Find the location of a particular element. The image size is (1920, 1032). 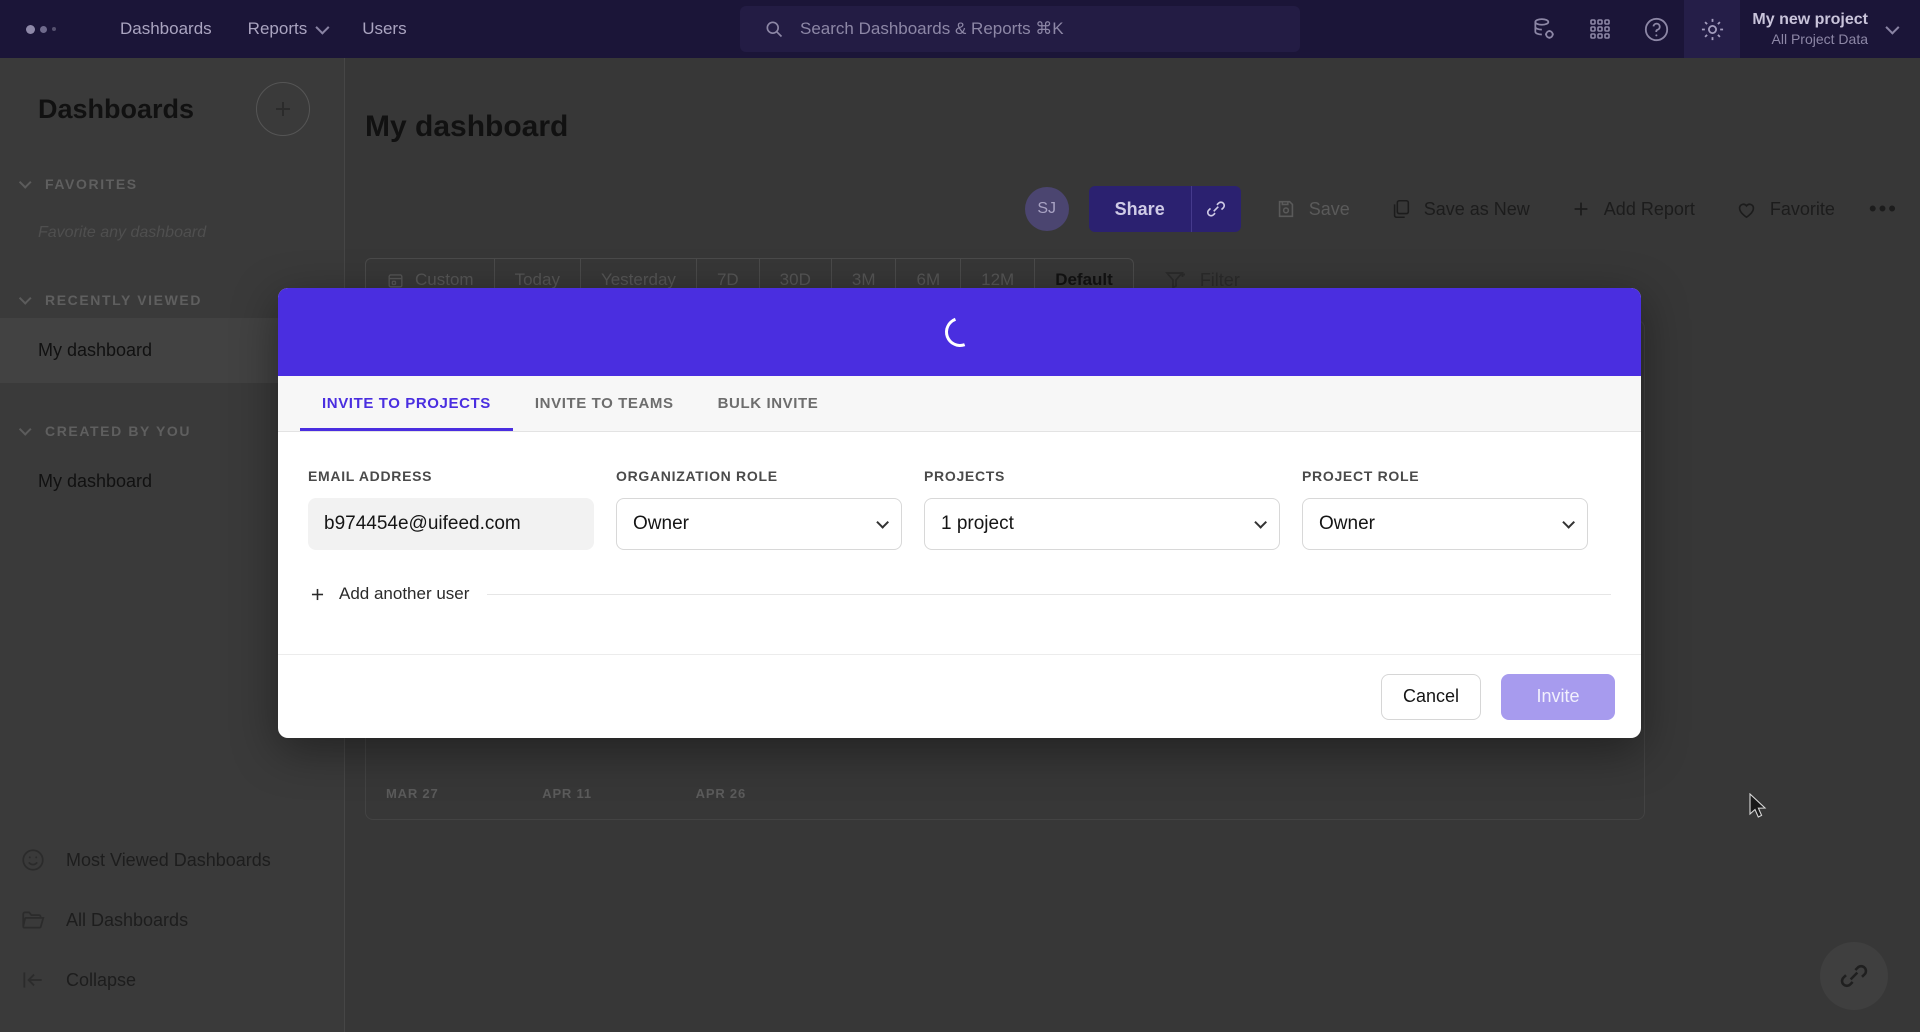

add-another-user-row: Add another user is located at coordinates (959, 594).